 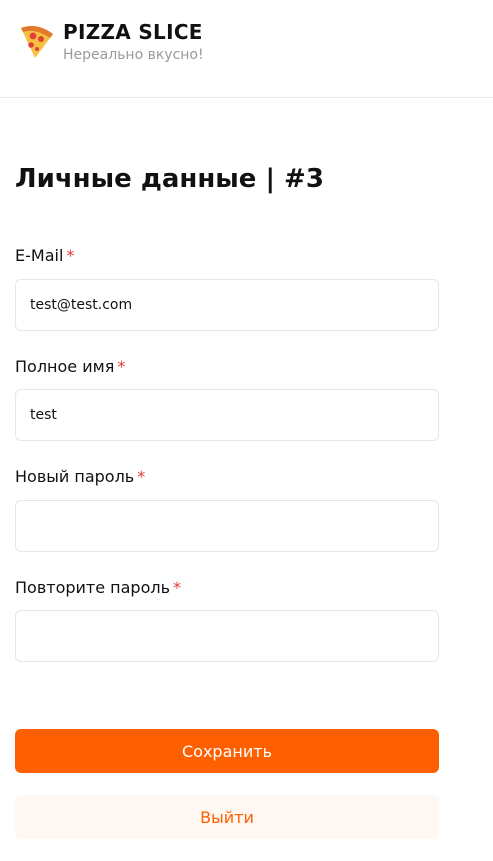 What do you see at coordinates (227, 817) in the screenshot?
I see `logout-button: Выйти` at bounding box center [227, 817].